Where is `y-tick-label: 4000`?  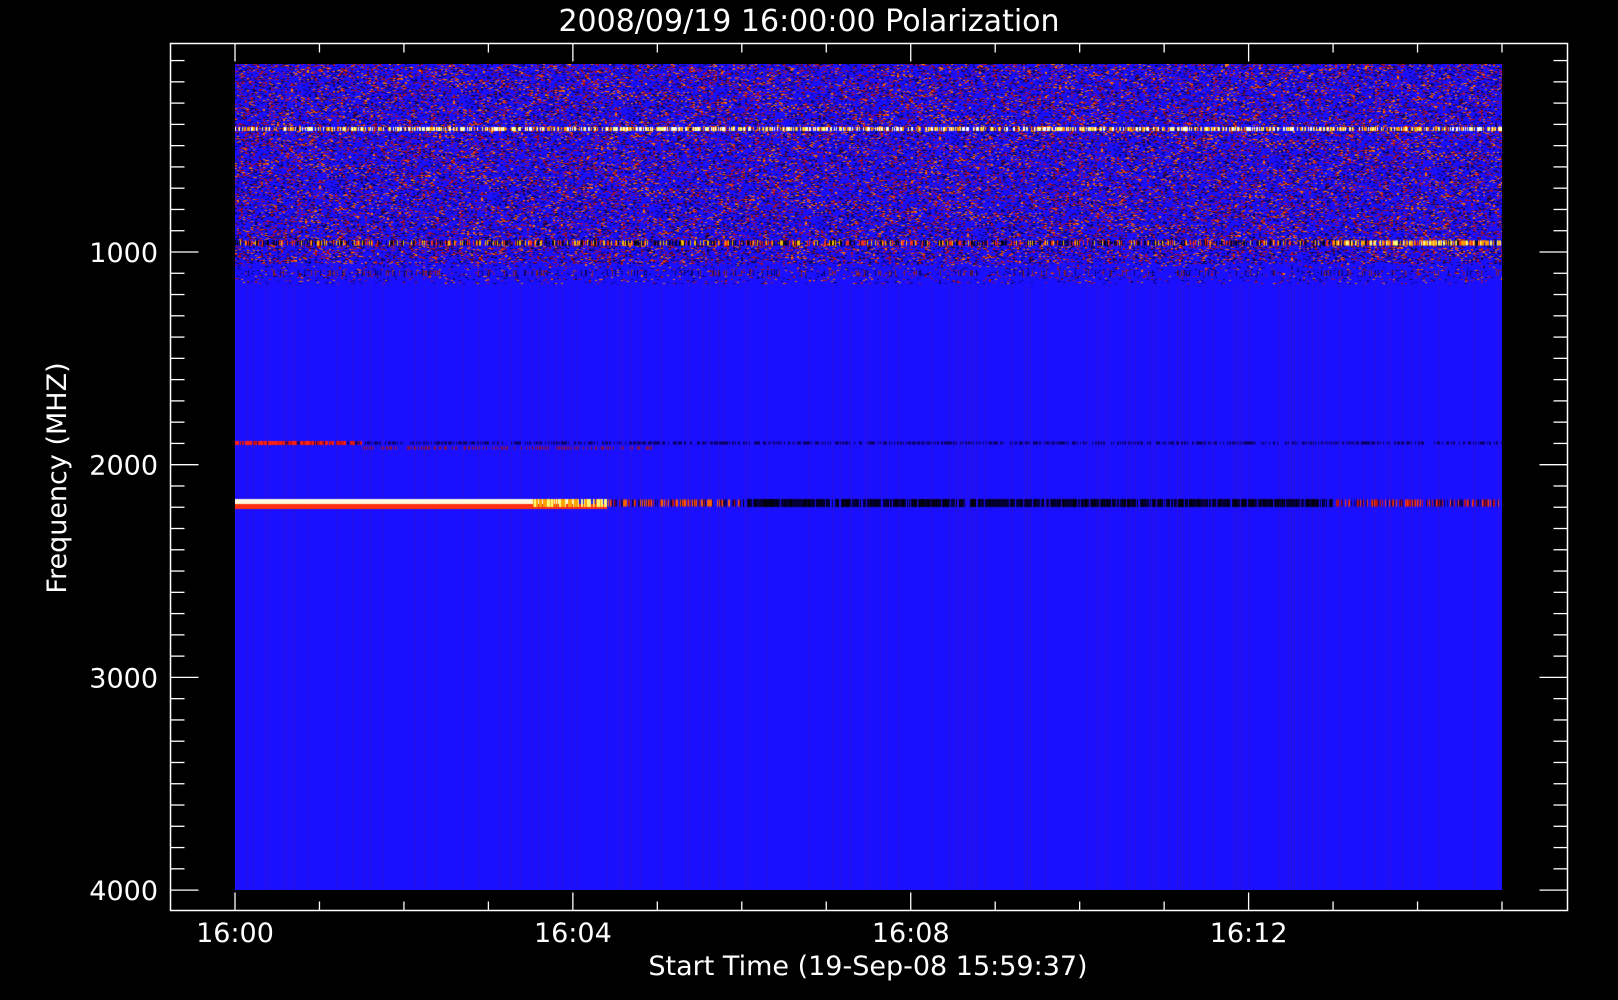 y-tick-label: 4000 is located at coordinates (123, 891).